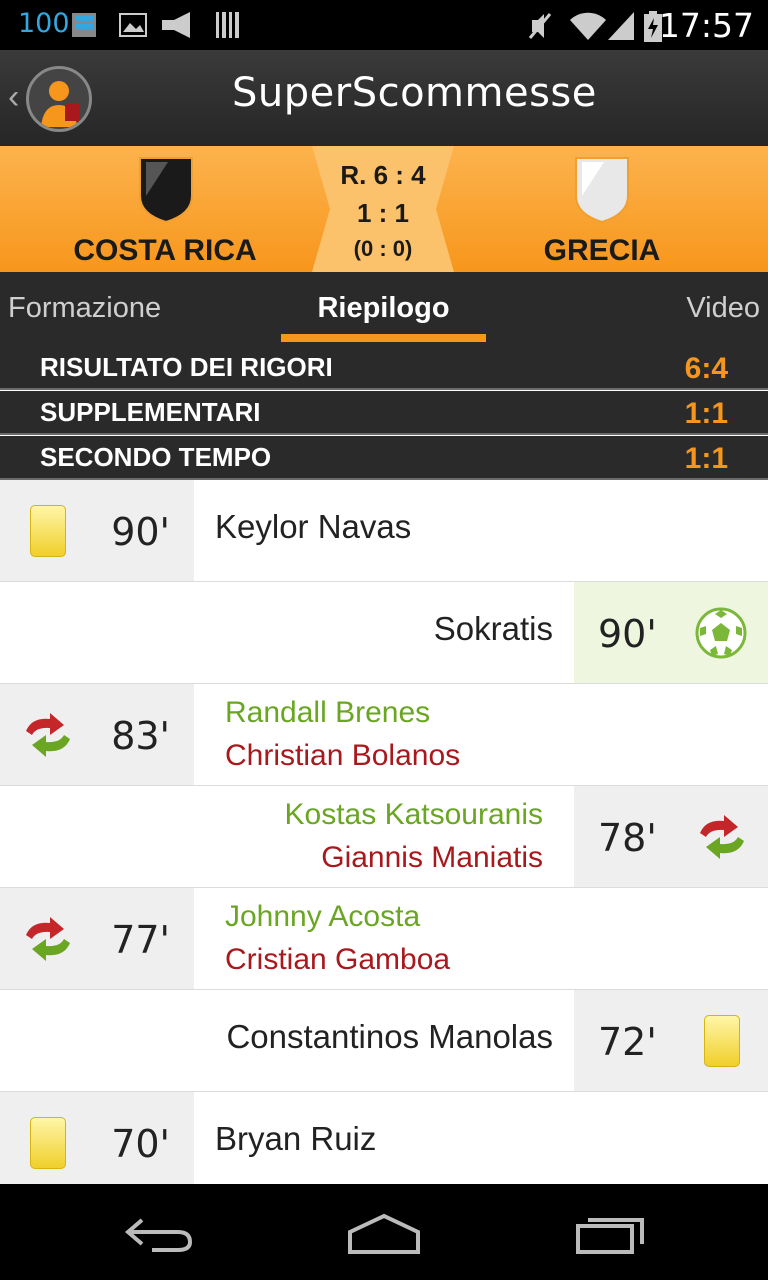 This screenshot has width=768, height=1280. I want to click on app-avatar-icon, so click(59, 99).